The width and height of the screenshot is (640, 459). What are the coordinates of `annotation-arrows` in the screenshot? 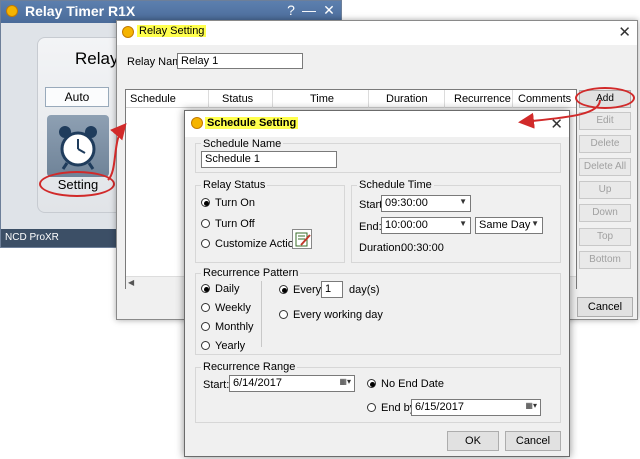 It's located at (354, 140).